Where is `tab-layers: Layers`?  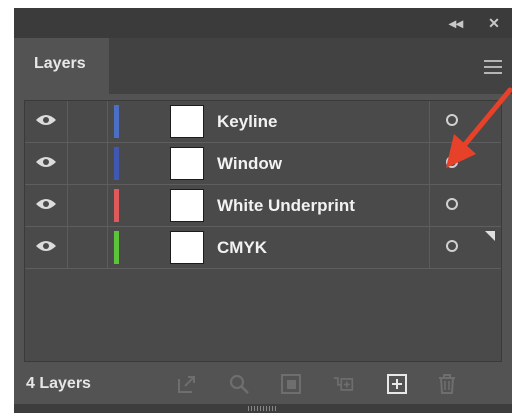
tab-layers: Layers is located at coordinates (61, 66).